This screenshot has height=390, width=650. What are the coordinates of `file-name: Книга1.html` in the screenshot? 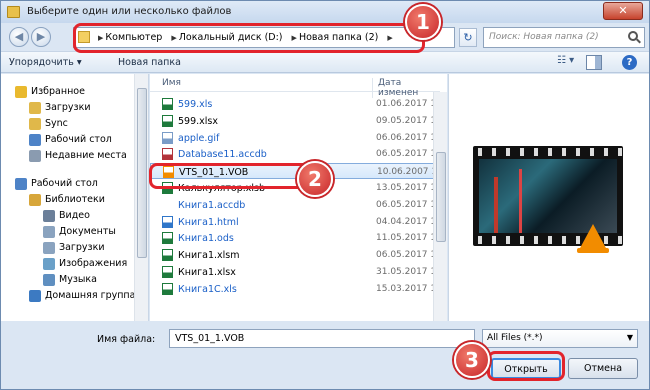 It's located at (208, 222).